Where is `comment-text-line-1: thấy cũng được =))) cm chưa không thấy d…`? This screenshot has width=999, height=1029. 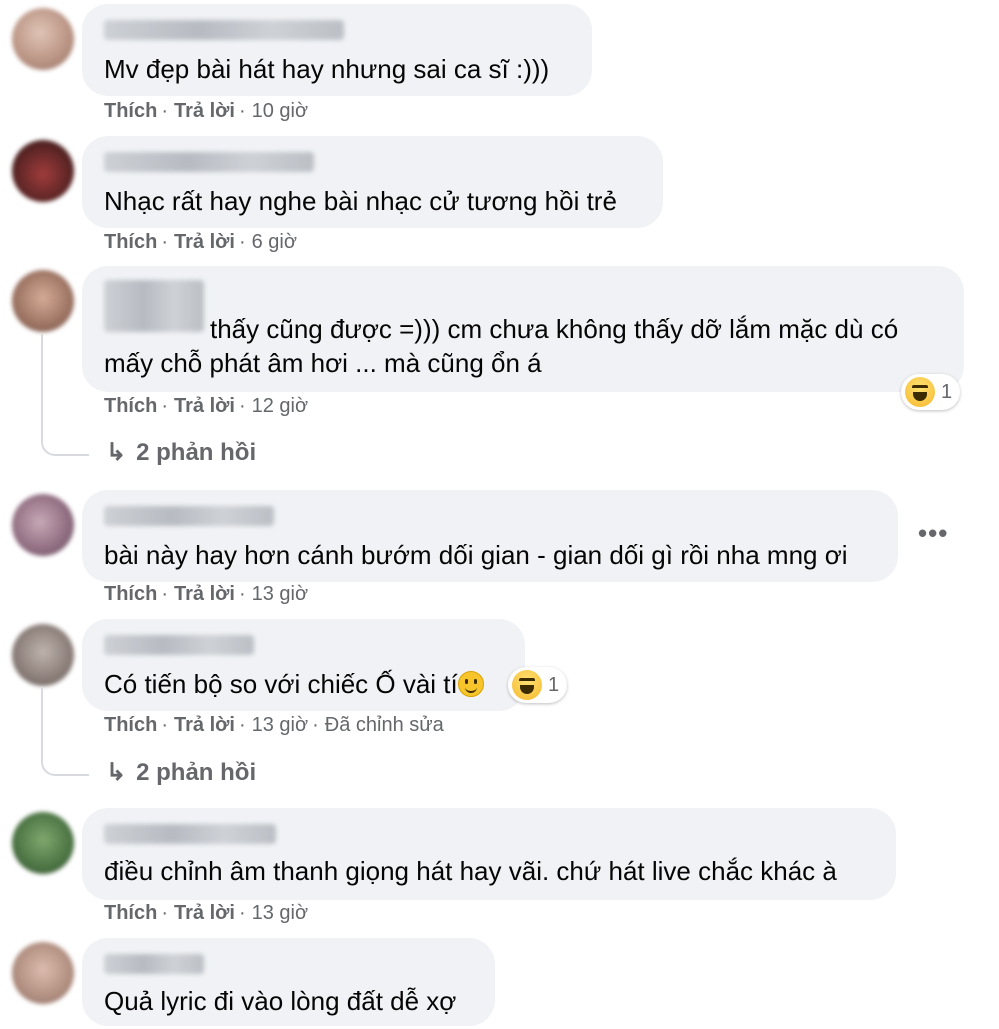 comment-text-line-1: thấy cũng được =))) cm chưa không thấy d… is located at coordinates (554, 329).